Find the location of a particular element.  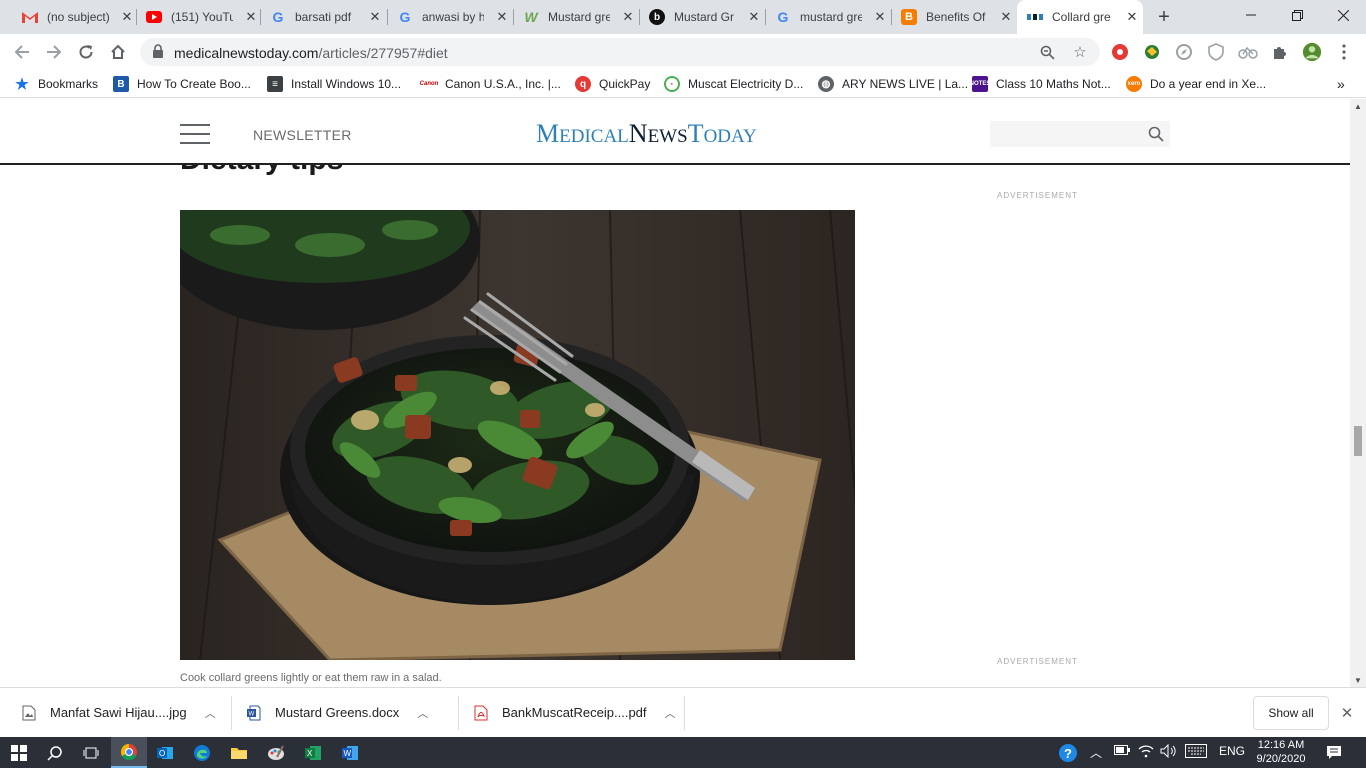

svg-text: O is located at coordinates (162, 753).